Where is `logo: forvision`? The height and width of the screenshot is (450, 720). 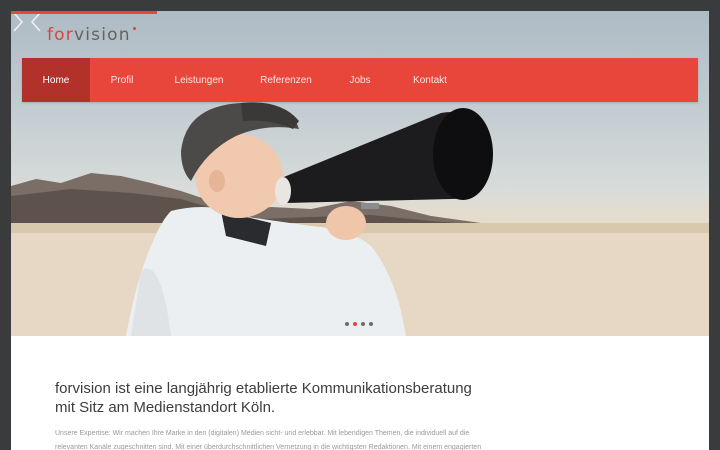 logo: forvision is located at coordinates (91, 35).